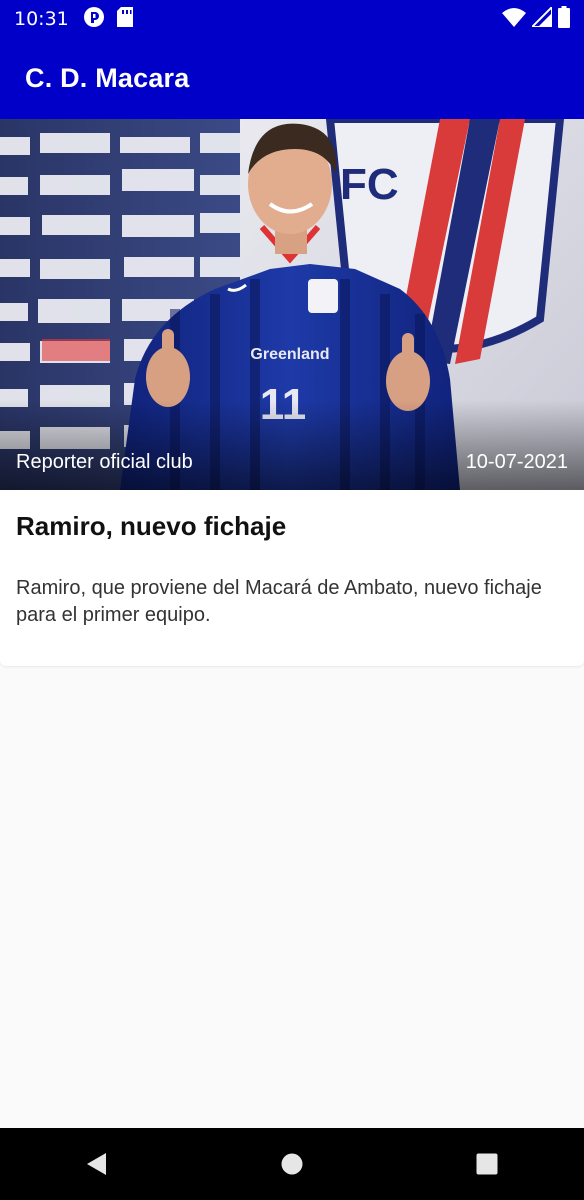 The image size is (584, 1200). I want to click on status-icons-right, so click(536, 18).